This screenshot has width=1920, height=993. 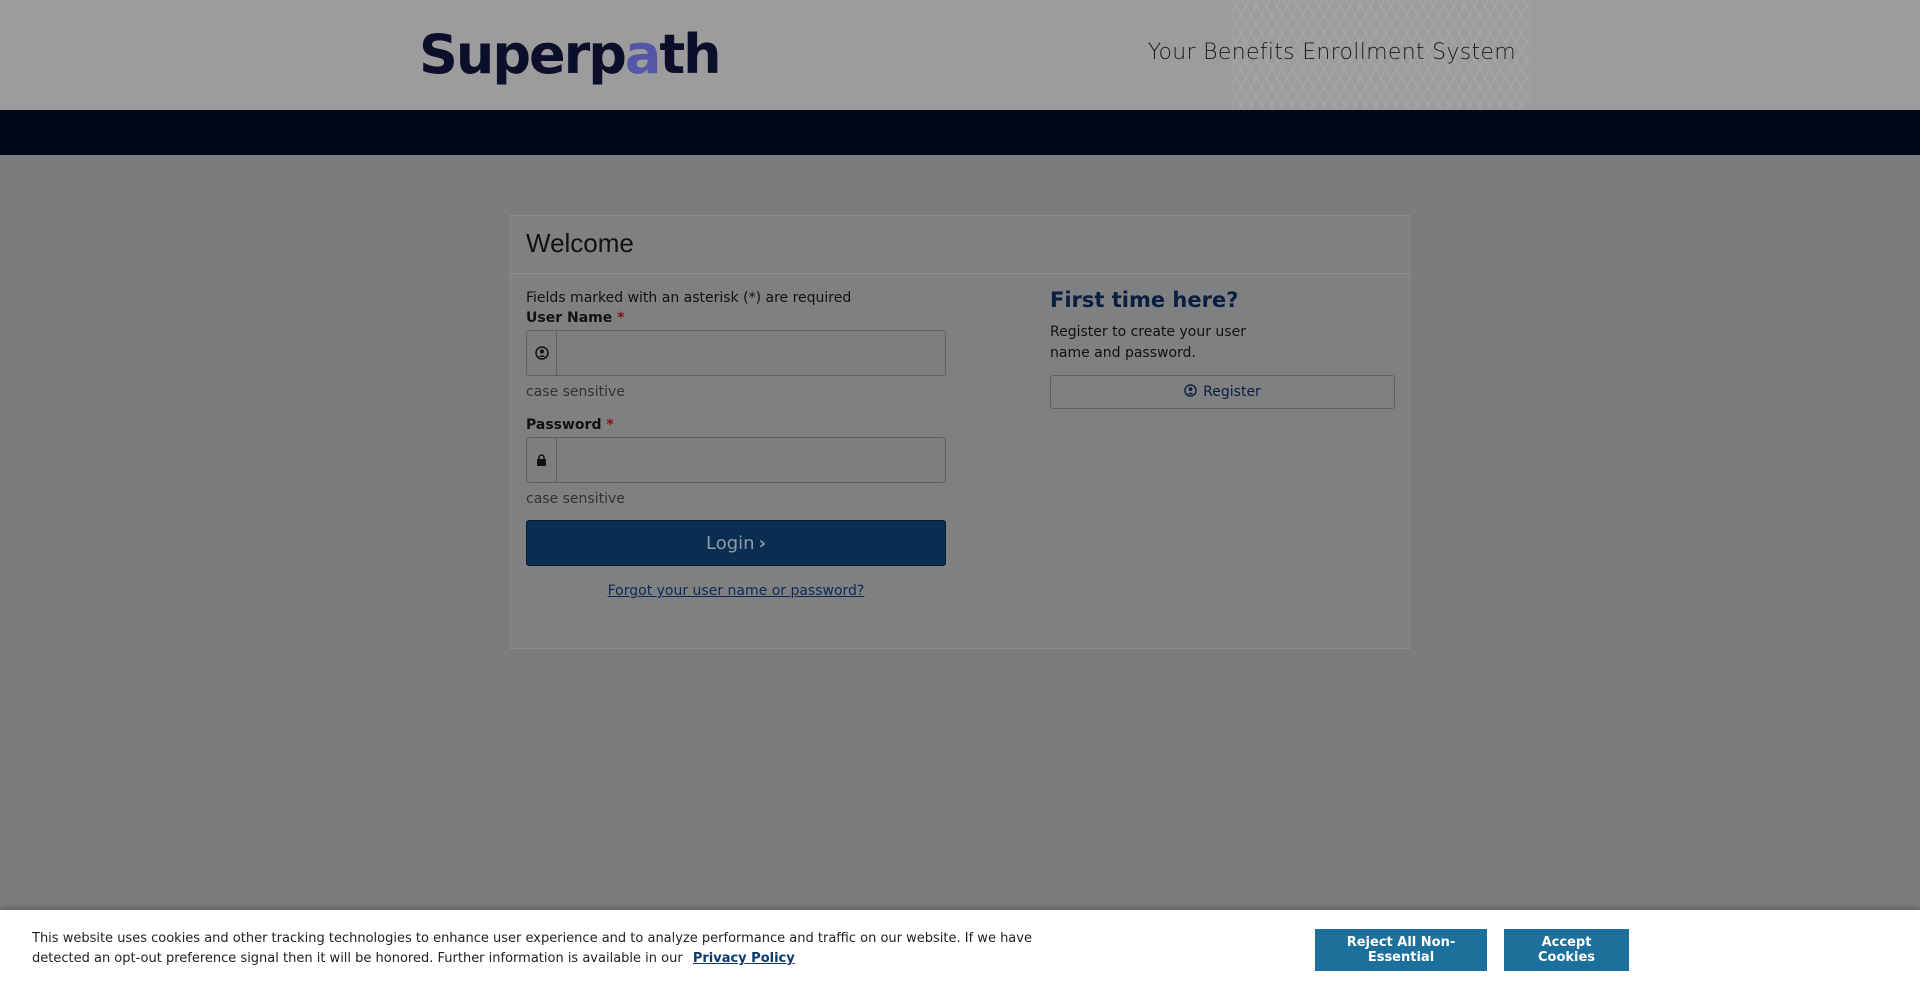 I want to click on first-time-title: First time here?, so click(x=1144, y=300).